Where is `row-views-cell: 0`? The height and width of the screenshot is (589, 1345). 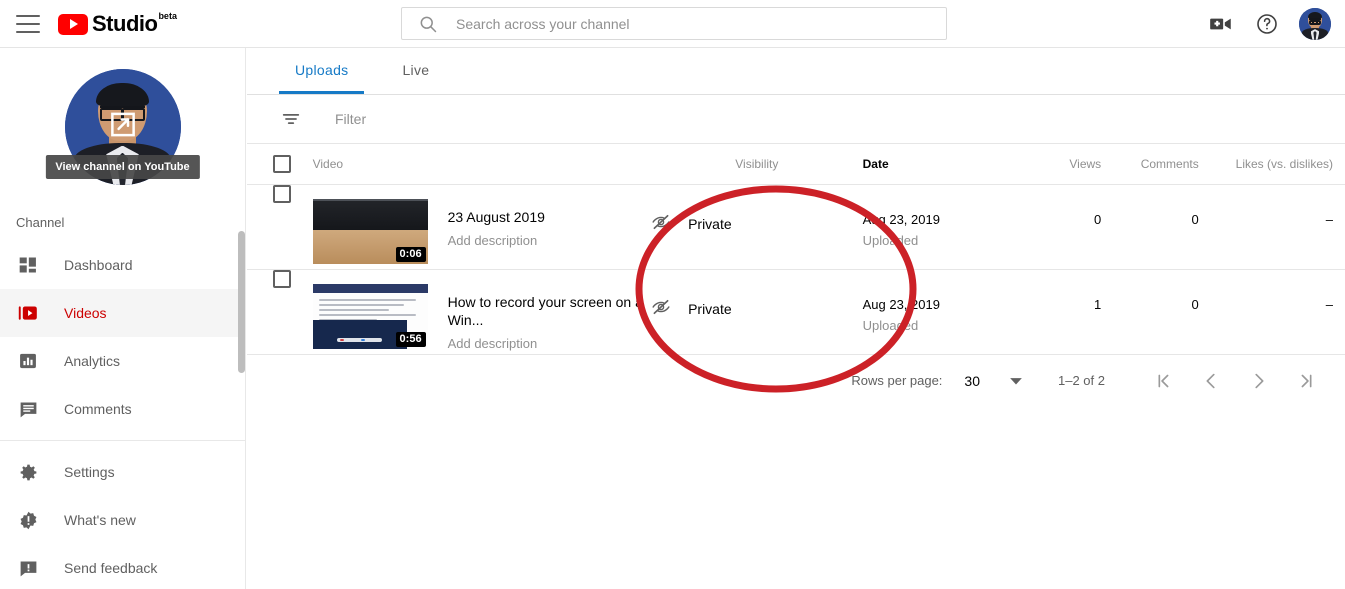
row-views-cell: 0 is located at coordinates (1062, 226).